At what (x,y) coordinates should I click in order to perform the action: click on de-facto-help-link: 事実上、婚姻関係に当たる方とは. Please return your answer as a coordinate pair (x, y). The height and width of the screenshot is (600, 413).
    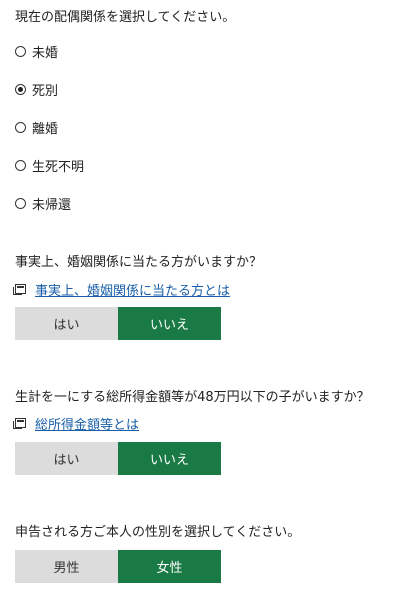
    Looking at the image, I should click on (132, 289).